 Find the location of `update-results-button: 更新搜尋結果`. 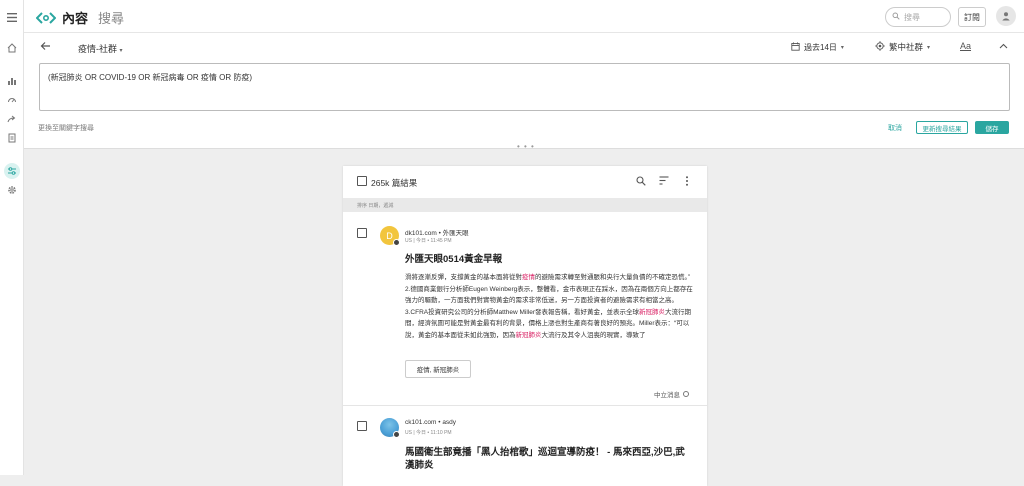

update-results-button: 更新搜尋結果 is located at coordinates (942, 127).